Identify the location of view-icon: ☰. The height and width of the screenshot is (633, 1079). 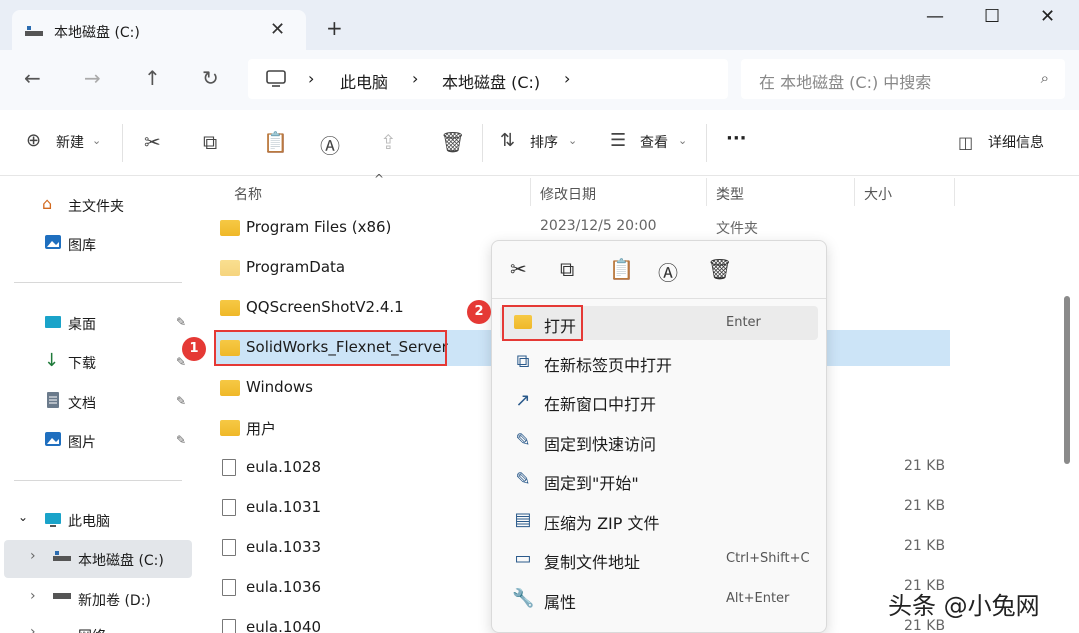
(618, 140).